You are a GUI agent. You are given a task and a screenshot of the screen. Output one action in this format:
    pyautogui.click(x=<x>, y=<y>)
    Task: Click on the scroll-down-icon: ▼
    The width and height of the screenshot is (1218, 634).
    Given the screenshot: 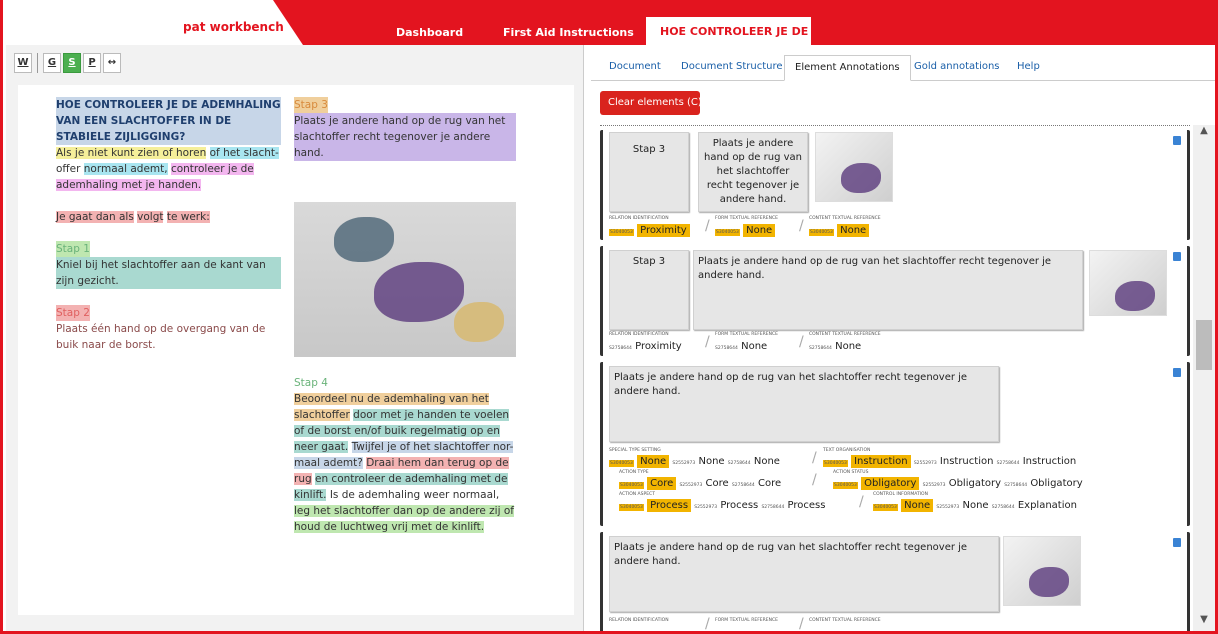 What is the action you would take?
    pyautogui.click(x=1204, y=622)
    